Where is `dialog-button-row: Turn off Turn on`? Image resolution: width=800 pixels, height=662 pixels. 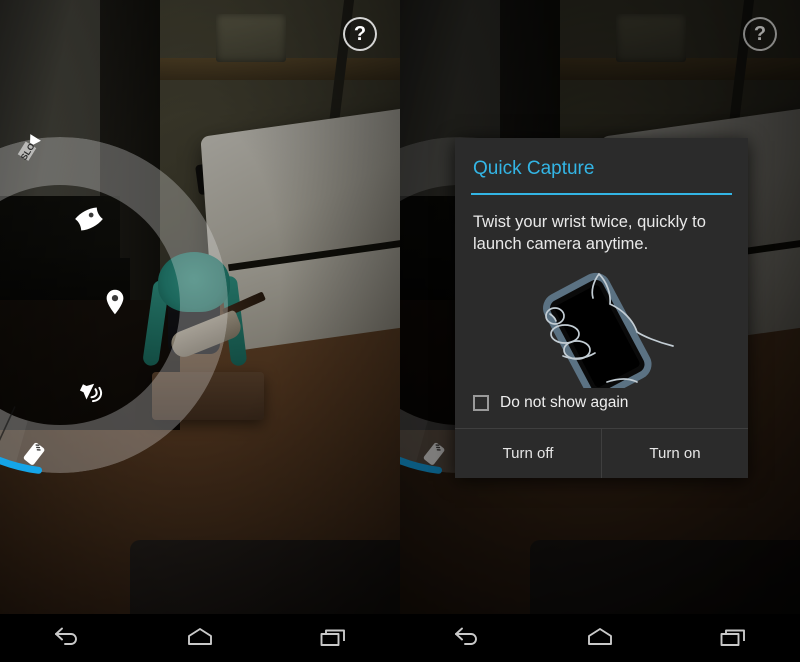 dialog-button-row: Turn off Turn on is located at coordinates (601, 452).